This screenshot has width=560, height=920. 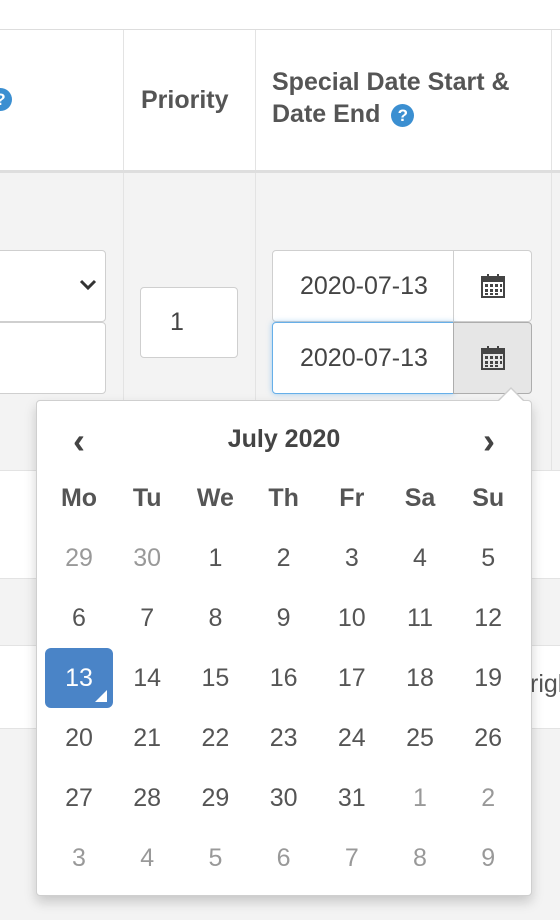 What do you see at coordinates (284, 678) in the screenshot?
I see `calendar-day: 16` at bounding box center [284, 678].